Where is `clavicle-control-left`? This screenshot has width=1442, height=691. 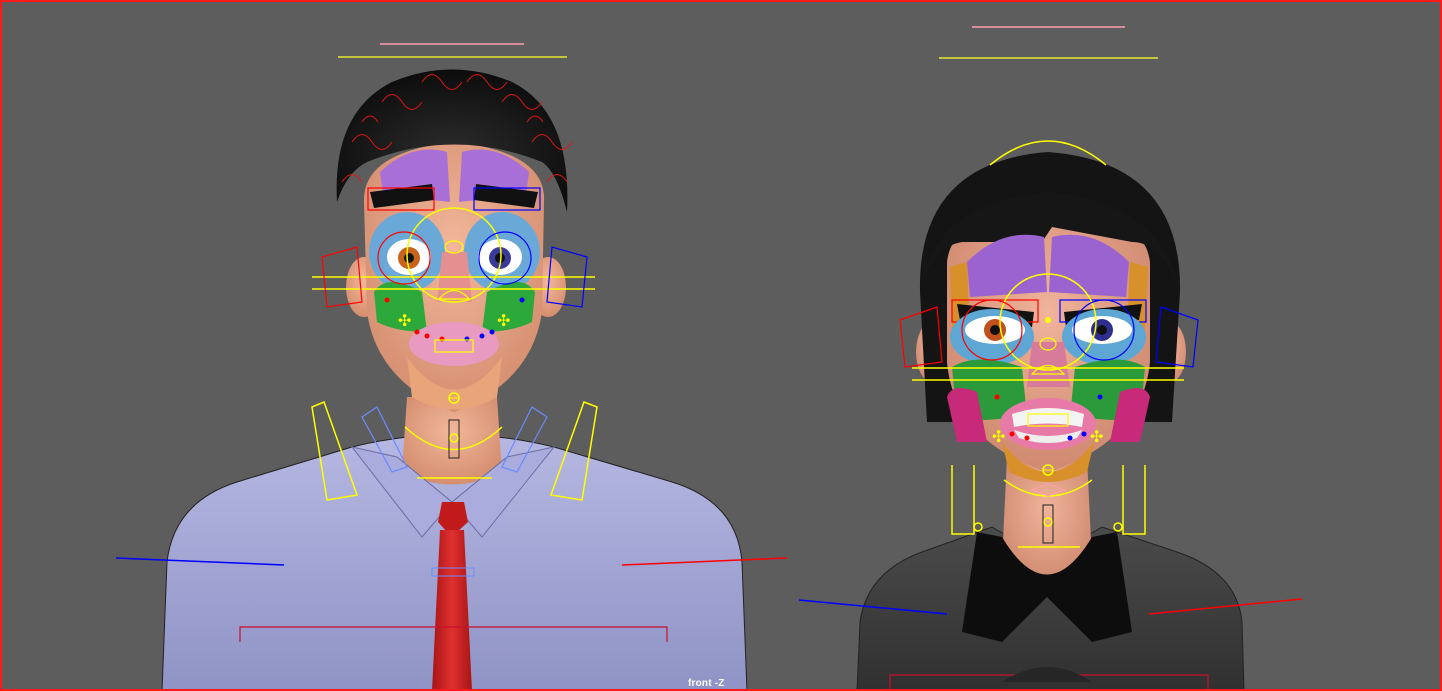 clavicle-control-left is located at coordinates (963, 500).